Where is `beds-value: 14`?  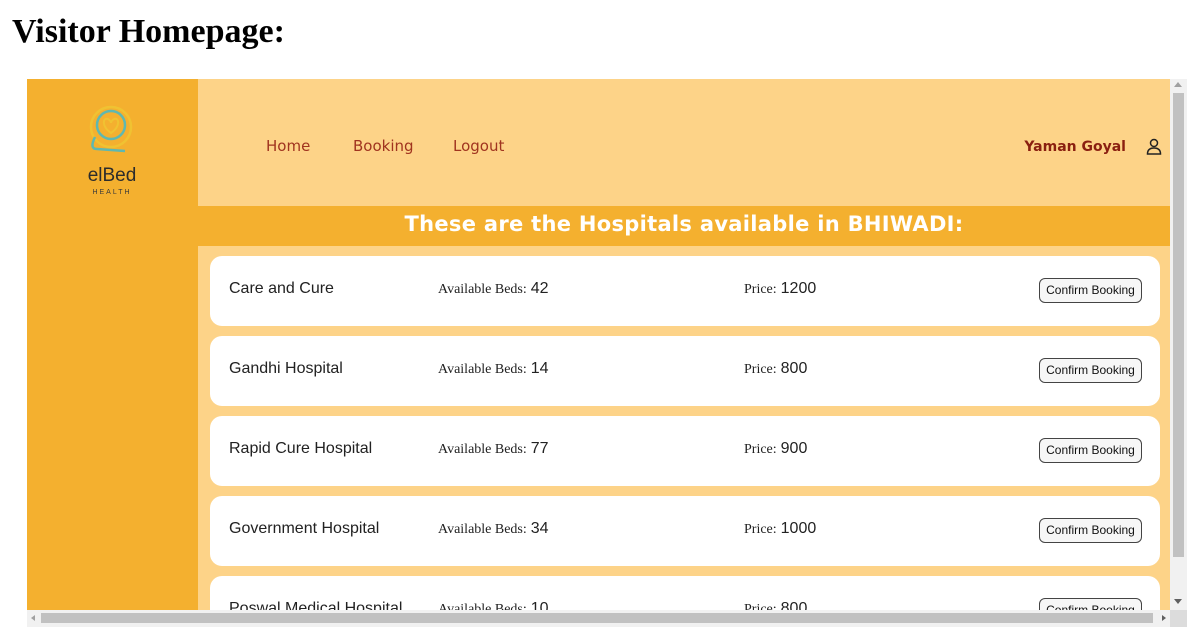
beds-value: 14 is located at coordinates (539, 368).